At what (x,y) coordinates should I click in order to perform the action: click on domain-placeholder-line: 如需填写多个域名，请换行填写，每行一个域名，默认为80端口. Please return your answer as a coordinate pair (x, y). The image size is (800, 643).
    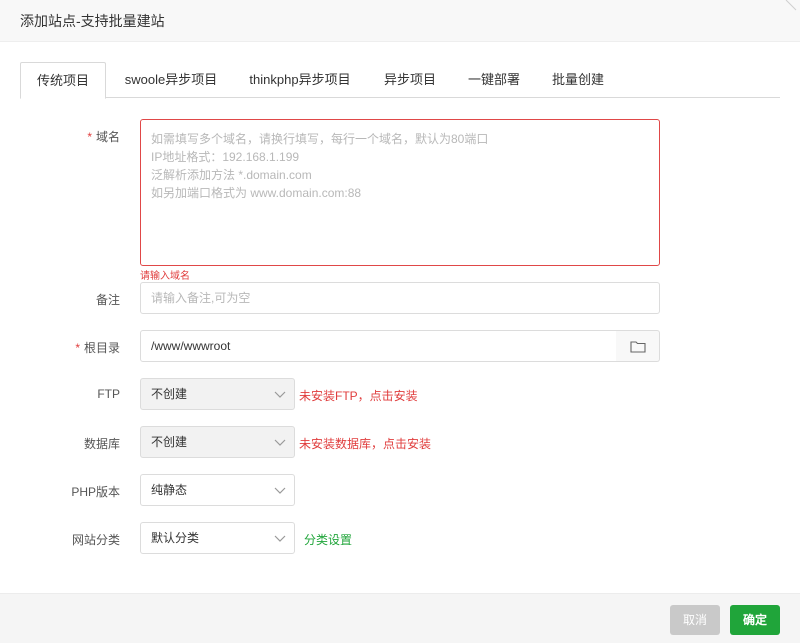
    Looking at the image, I should click on (320, 139).